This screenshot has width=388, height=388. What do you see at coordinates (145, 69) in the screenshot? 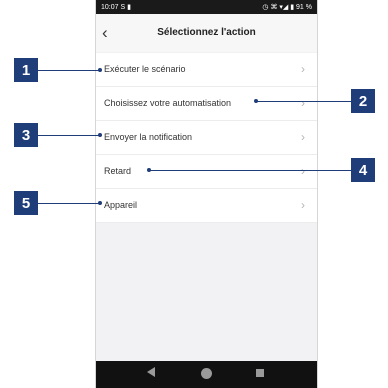
I see `list-item-label: Exécuter le scénario` at bounding box center [145, 69].